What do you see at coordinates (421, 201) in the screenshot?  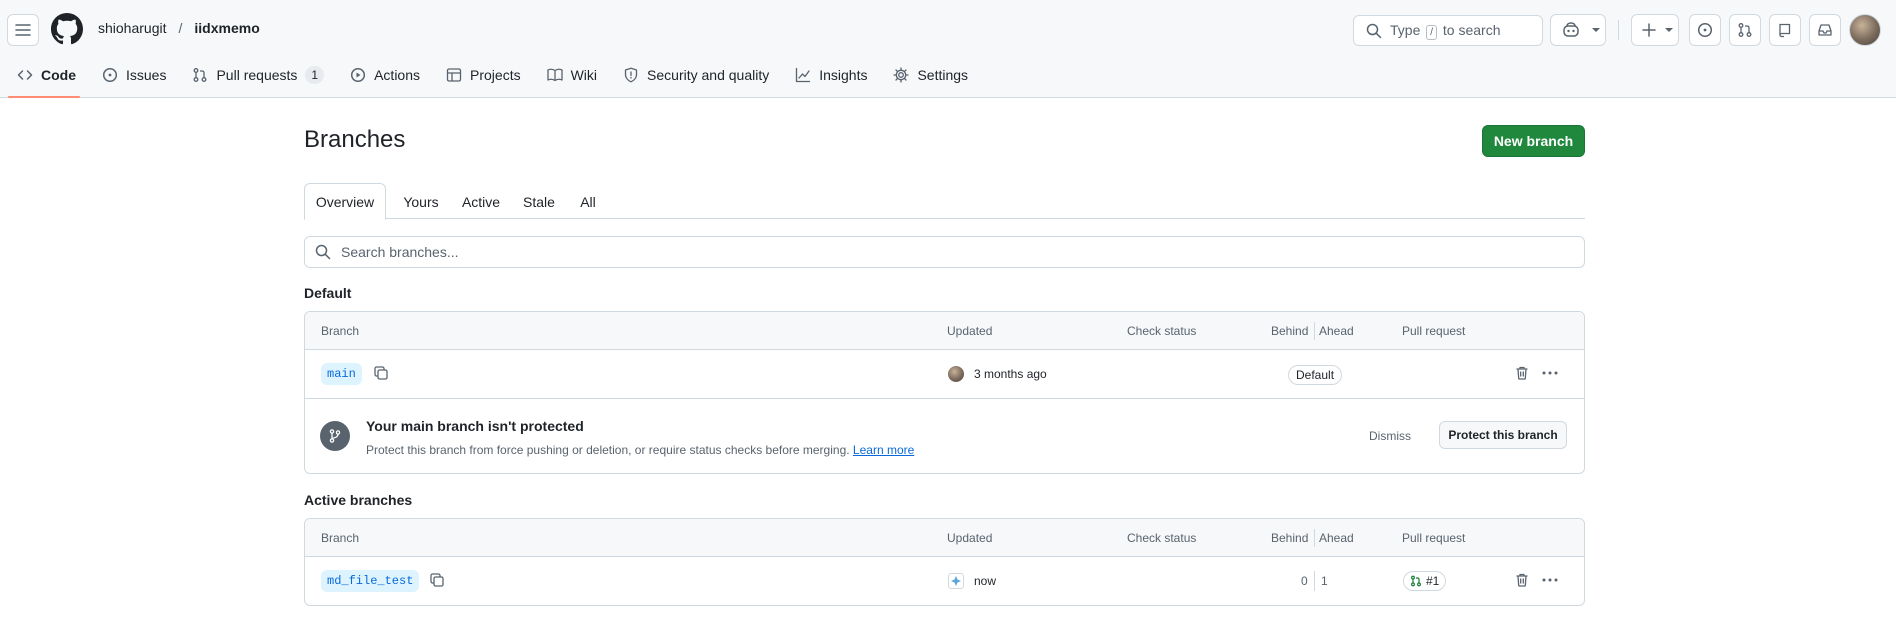 I see `tab-yours: Yours` at bounding box center [421, 201].